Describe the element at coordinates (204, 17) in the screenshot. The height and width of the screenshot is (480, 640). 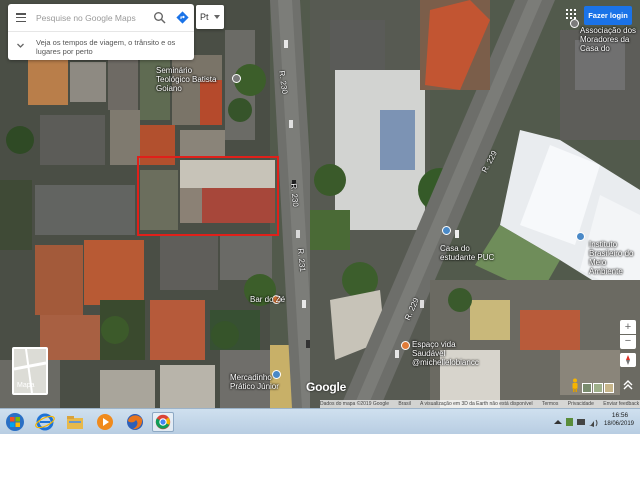
I see `language-value: Pt` at that location.